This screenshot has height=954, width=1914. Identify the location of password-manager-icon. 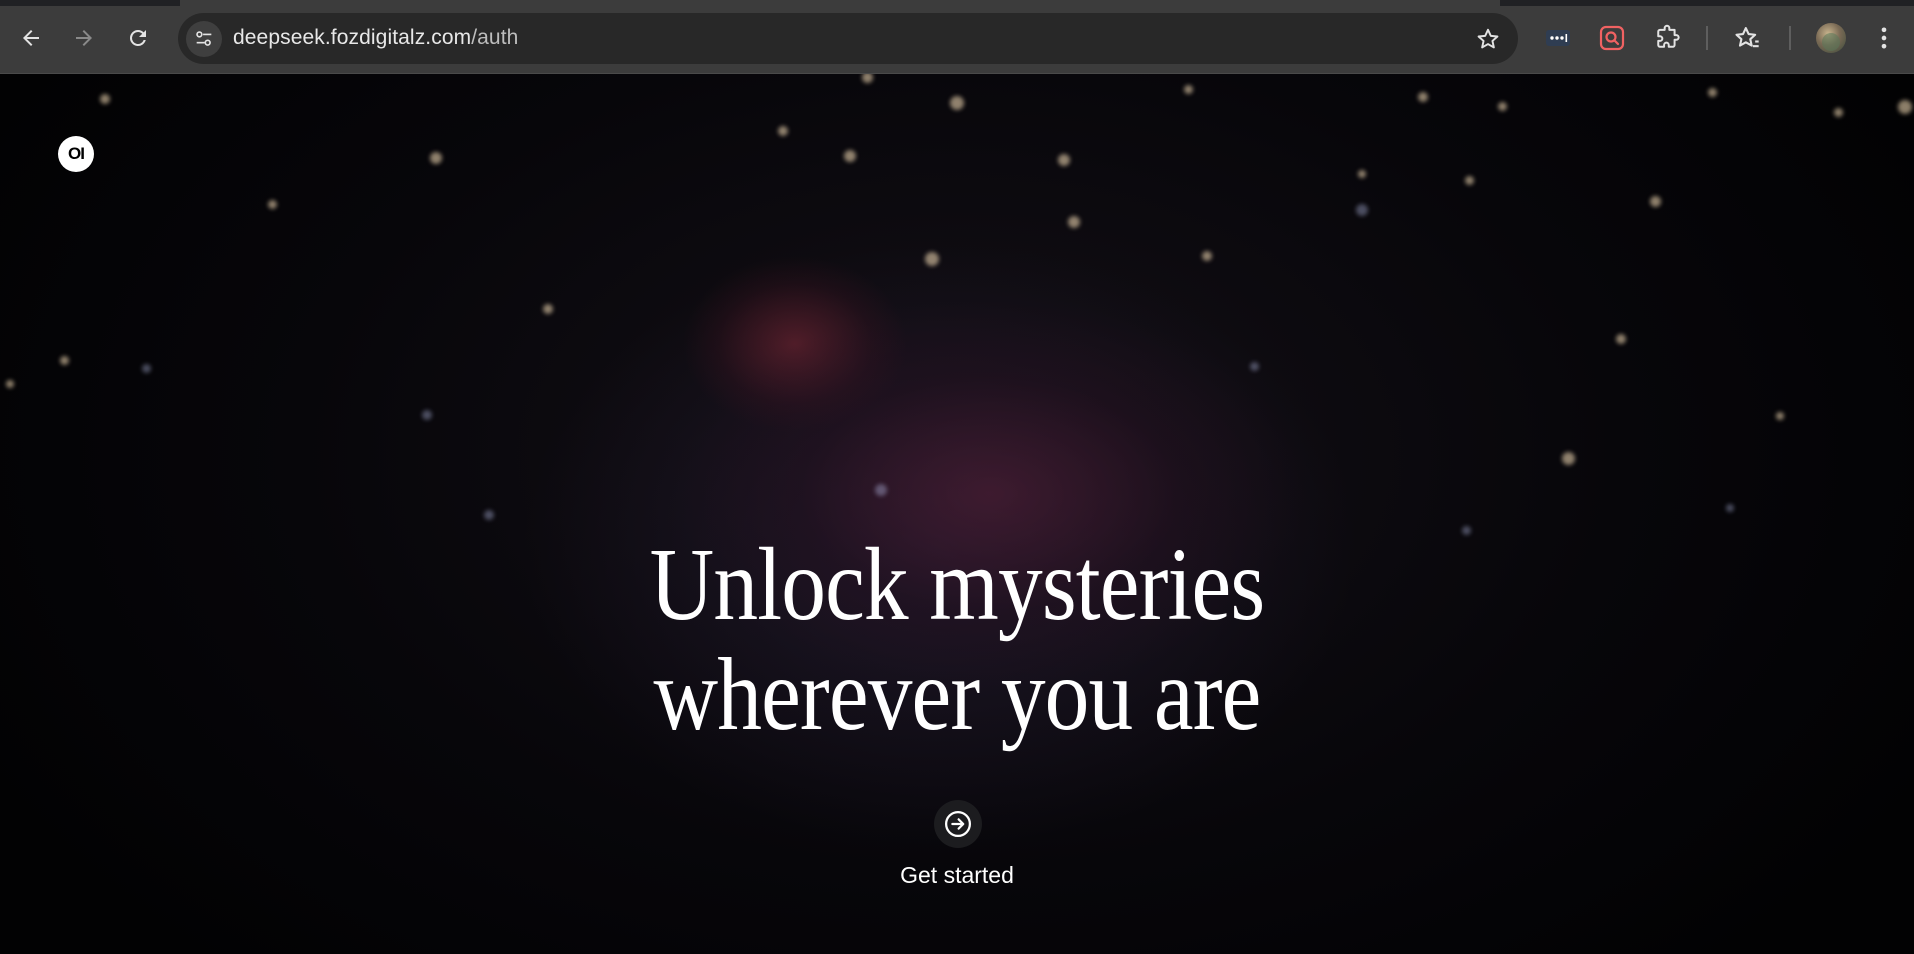
(1558, 38).